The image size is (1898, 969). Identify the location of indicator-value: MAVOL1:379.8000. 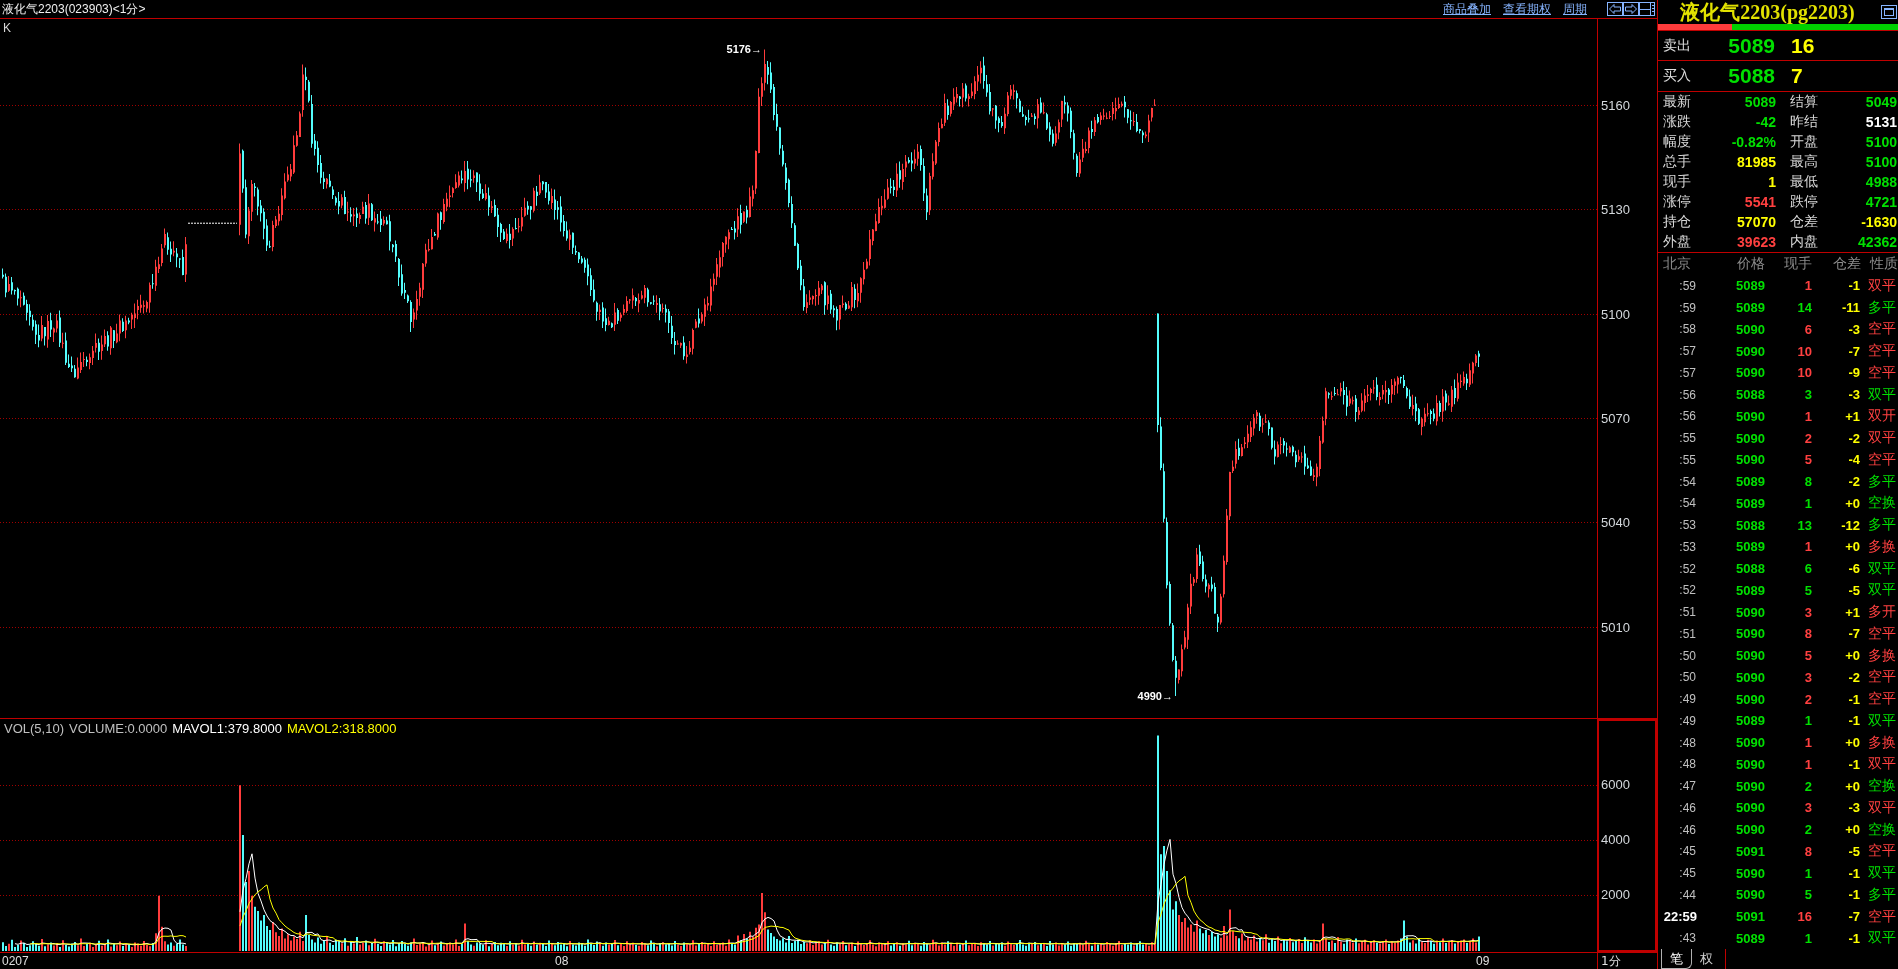
(227, 728).